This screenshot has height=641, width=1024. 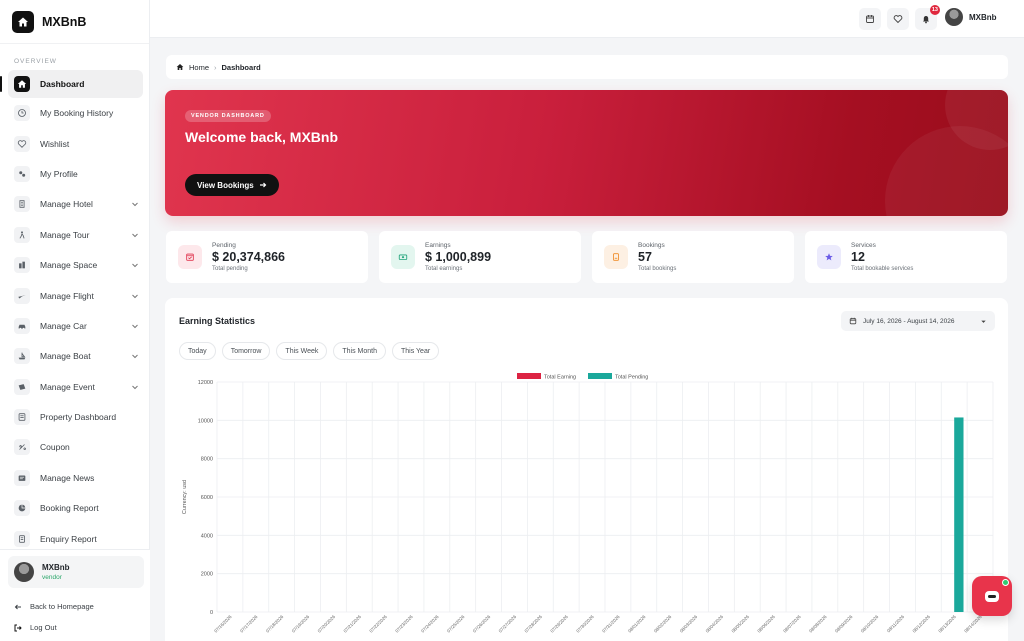 I want to click on sidebar-item-manage-tour: Manage Tour, so click(x=74, y=235).